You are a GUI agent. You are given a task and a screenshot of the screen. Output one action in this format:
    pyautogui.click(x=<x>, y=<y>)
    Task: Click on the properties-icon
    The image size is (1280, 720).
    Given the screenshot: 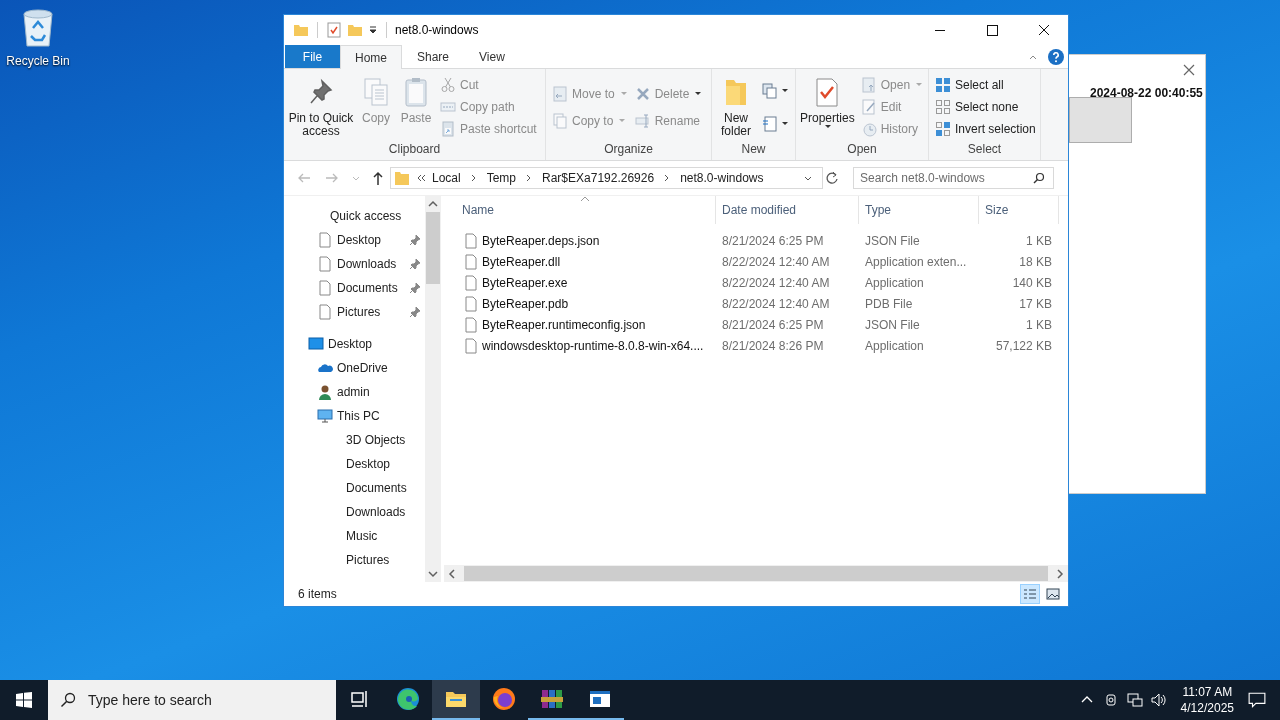 What is the action you would take?
    pyautogui.click(x=334, y=30)
    